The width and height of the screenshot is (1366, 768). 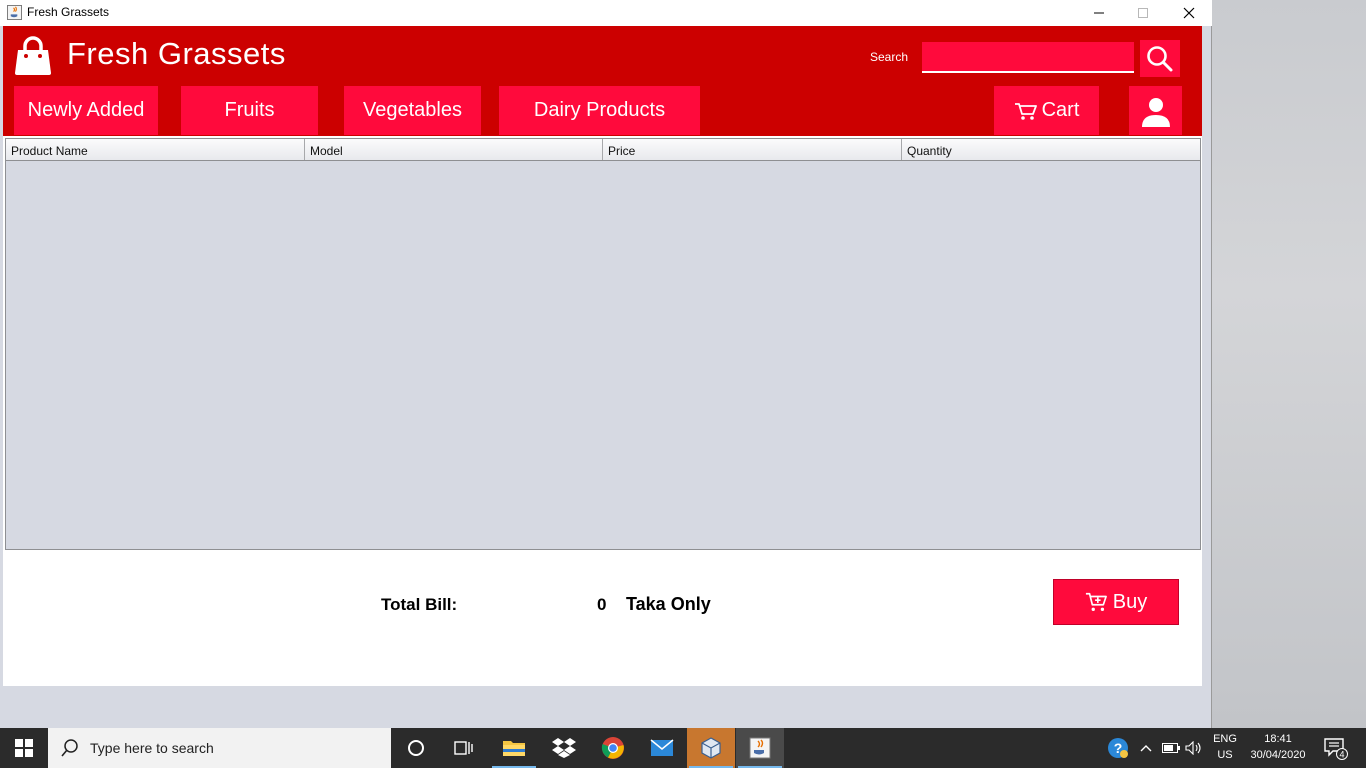 I want to click on folder-icon, so click(x=514, y=748).